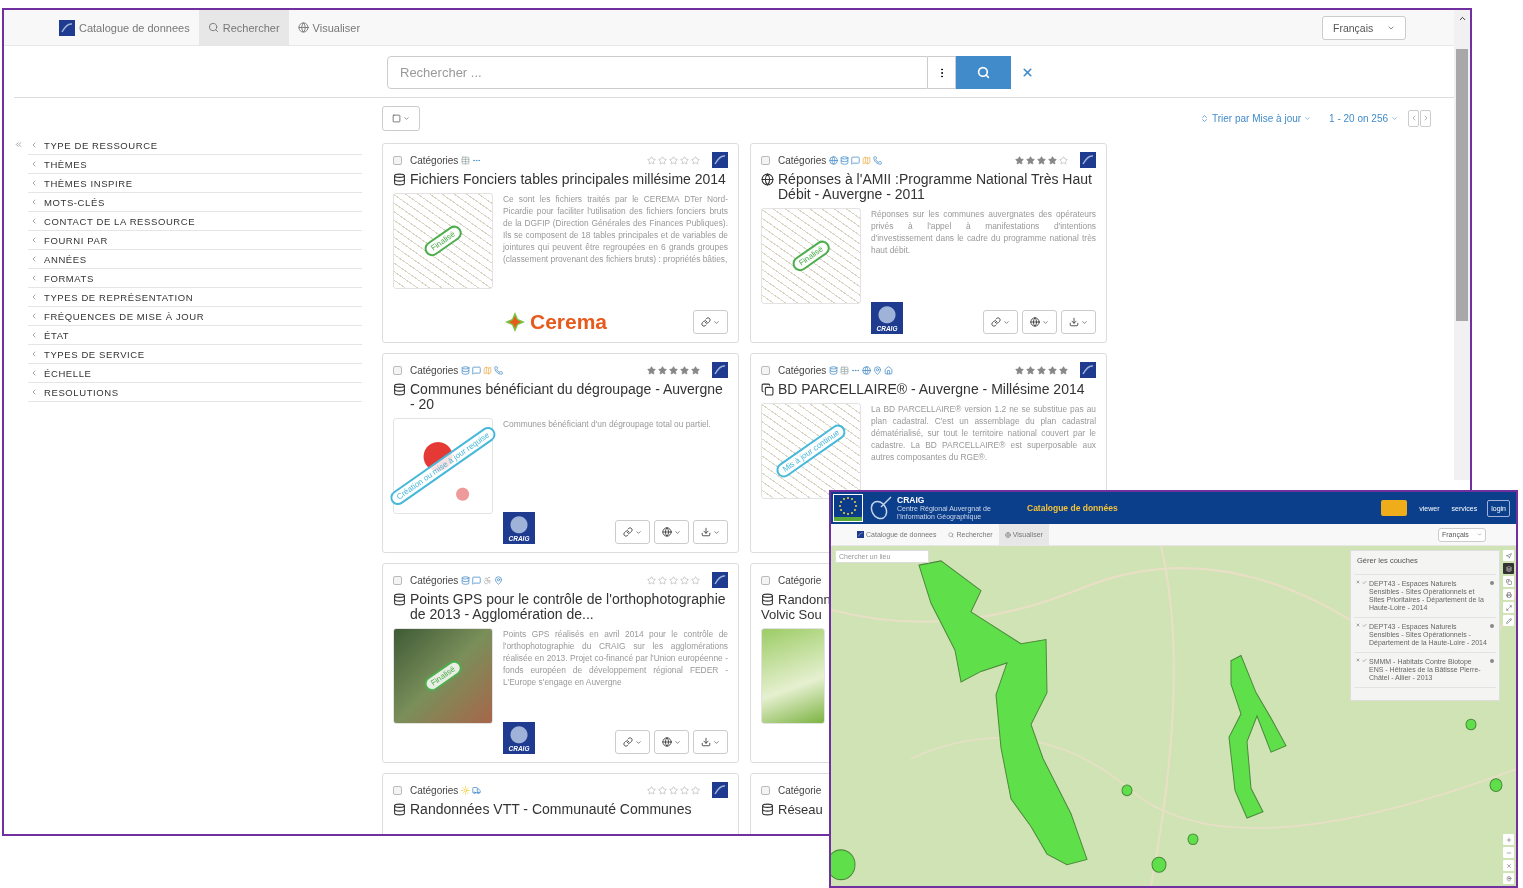 The image size is (1523, 888). What do you see at coordinates (401, 118) in the screenshot?
I see `select-dropdown-button` at bounding box center [401, 118].